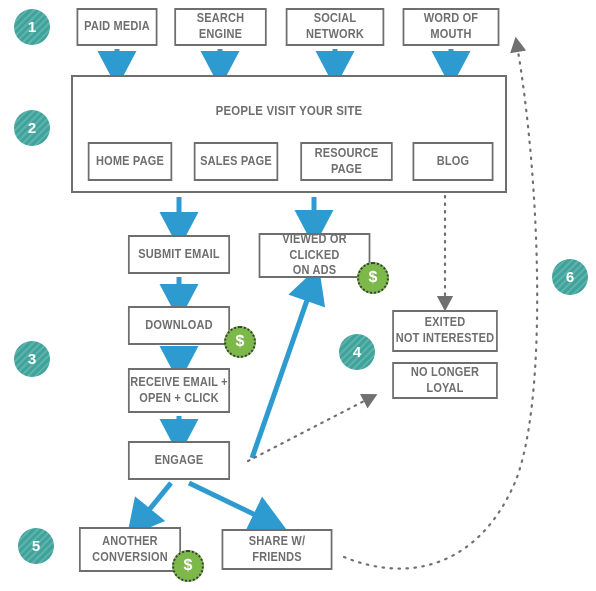  What do you see at coordinates (237, 506) in the screenshot?
I see `arrow-engage-to-share-with-friends` at bounding box center [237, 506].